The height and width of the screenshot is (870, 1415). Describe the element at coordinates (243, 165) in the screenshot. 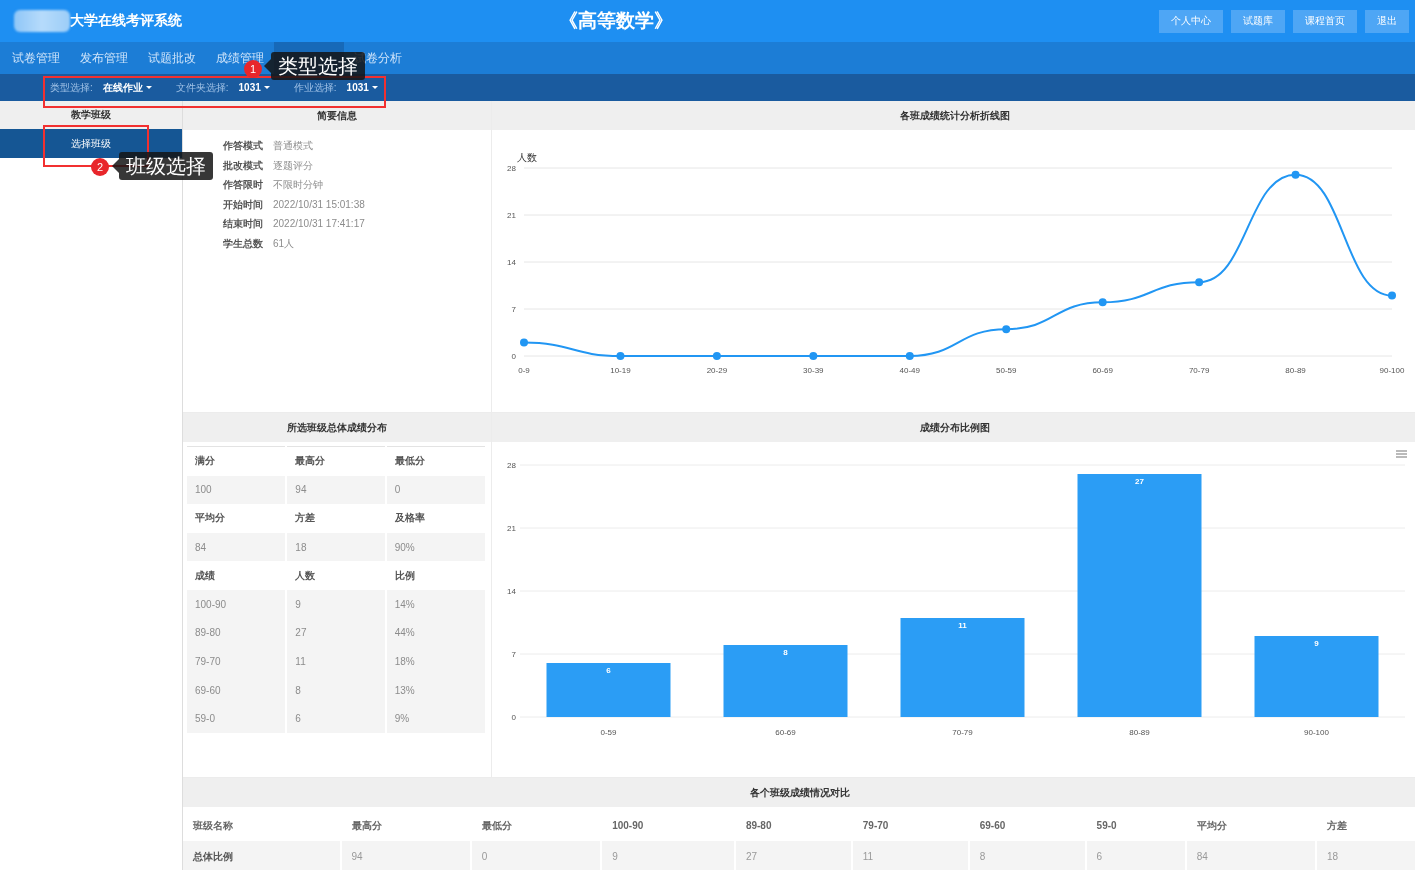

I see `field-label: 批改模式` at that location.